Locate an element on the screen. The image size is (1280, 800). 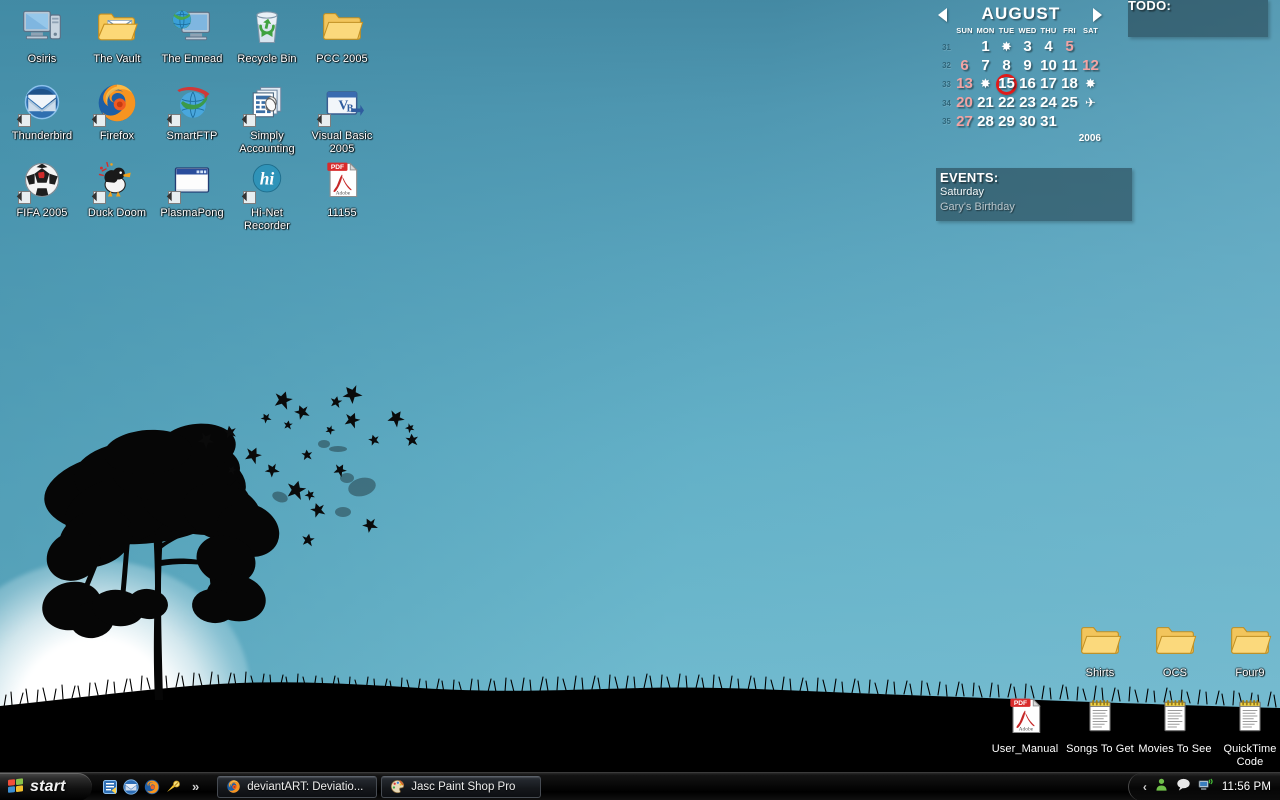
svg-text: hi is located at coordinates (267, 179).